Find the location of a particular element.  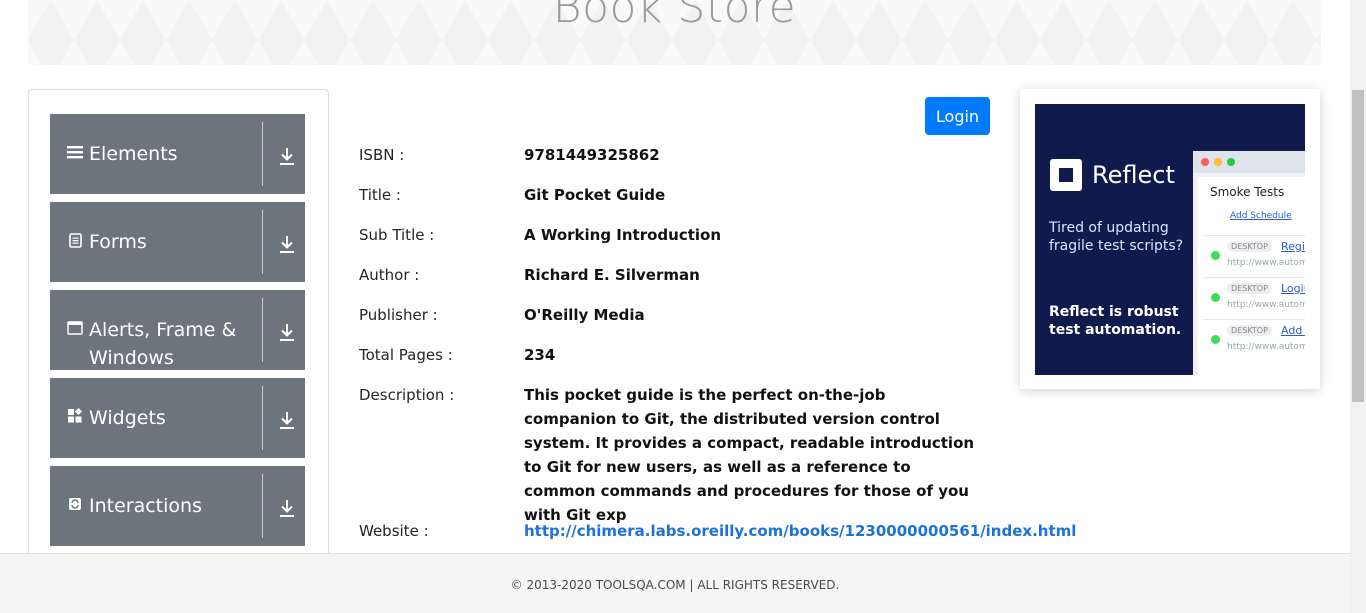

publisher-value: O'Reilly Media is located at coordinates (584, 315).